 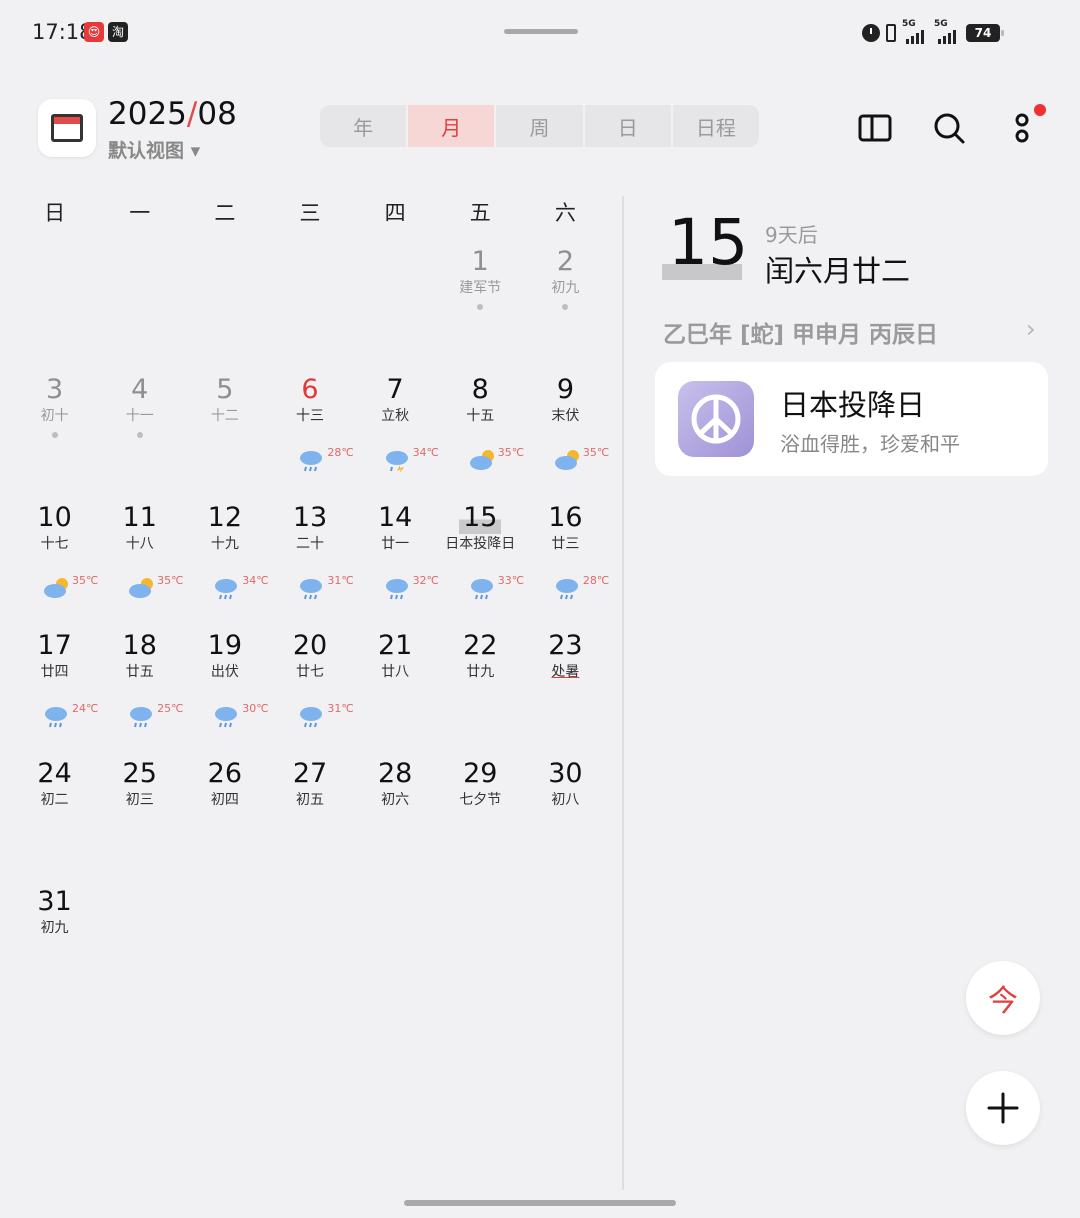 What do you see at coordinates (54, 950) in the screenshot?
I see `day-cell: 31 初九` at bounding box center [54, 950].